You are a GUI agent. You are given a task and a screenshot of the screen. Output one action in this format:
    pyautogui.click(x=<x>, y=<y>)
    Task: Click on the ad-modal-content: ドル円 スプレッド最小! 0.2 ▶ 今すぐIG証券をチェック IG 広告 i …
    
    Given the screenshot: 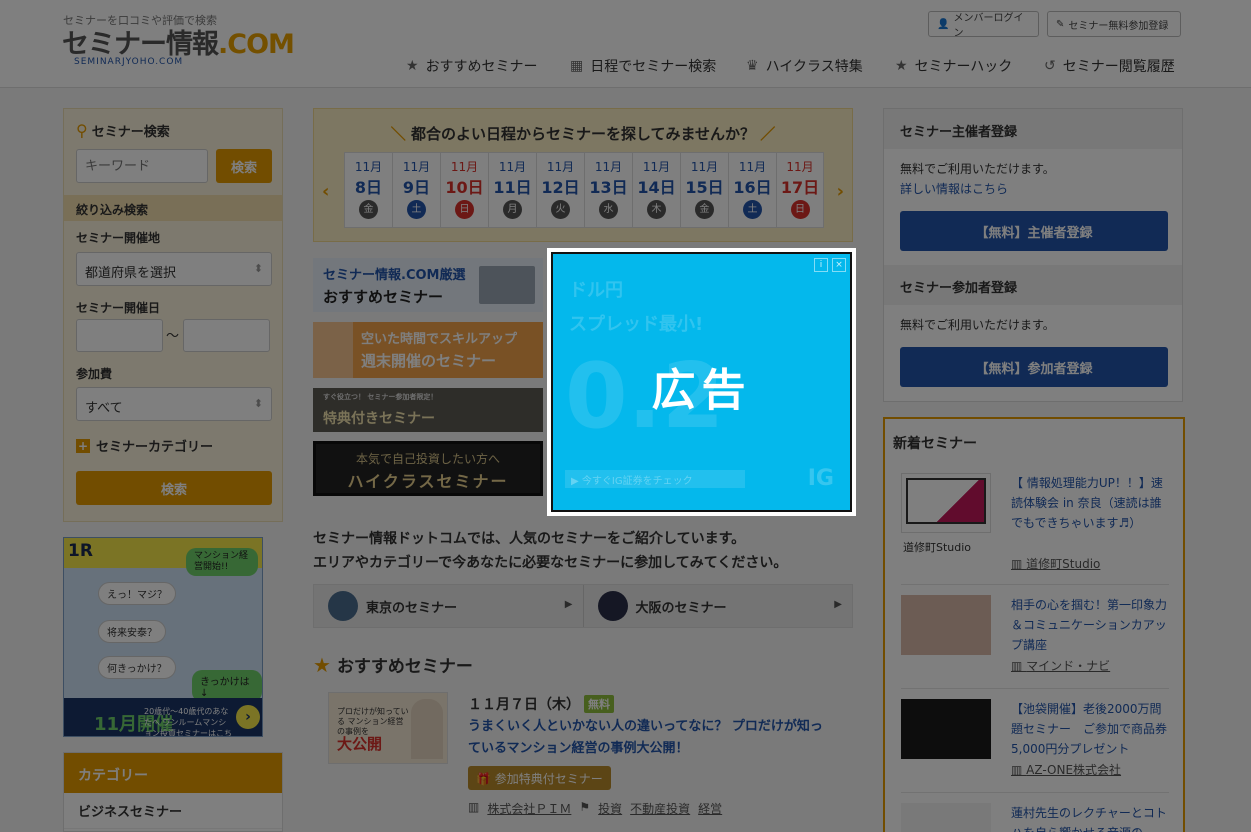 What is the action you would take?
    pyautogui.click(x=701, y=382)
    